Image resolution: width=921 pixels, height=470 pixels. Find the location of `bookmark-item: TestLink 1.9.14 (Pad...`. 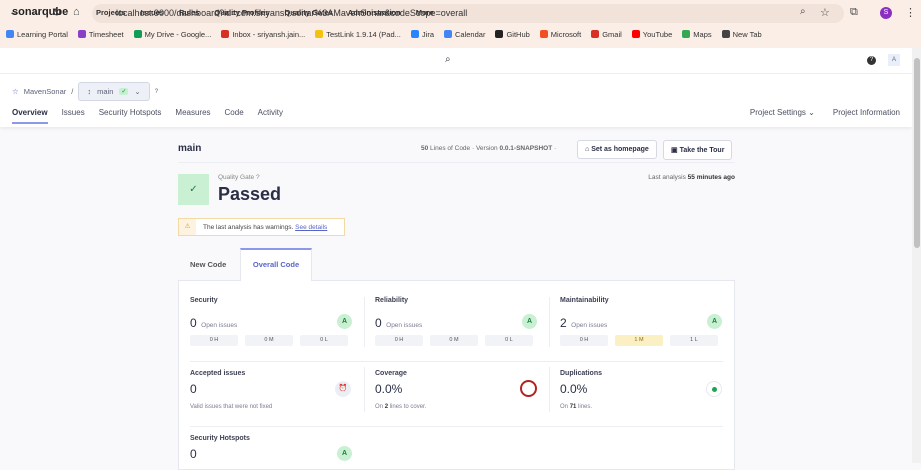

bookmark-item: TestLink 1.9.14 (Pad... is located at coordinates (358, 34).